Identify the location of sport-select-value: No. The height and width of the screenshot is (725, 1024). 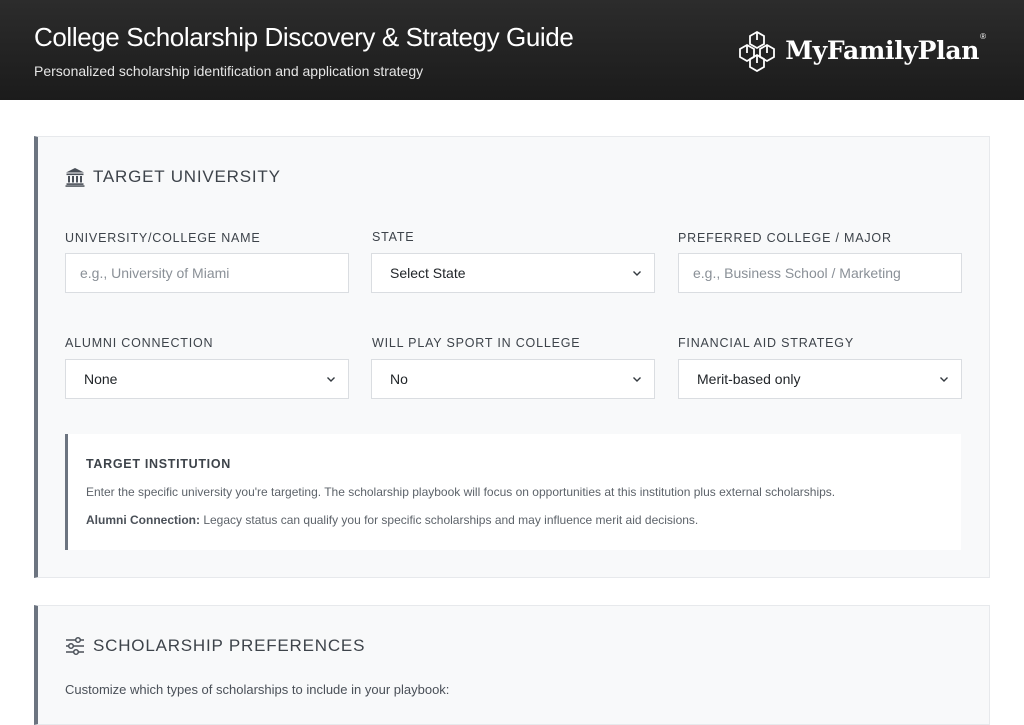
(399, 379).